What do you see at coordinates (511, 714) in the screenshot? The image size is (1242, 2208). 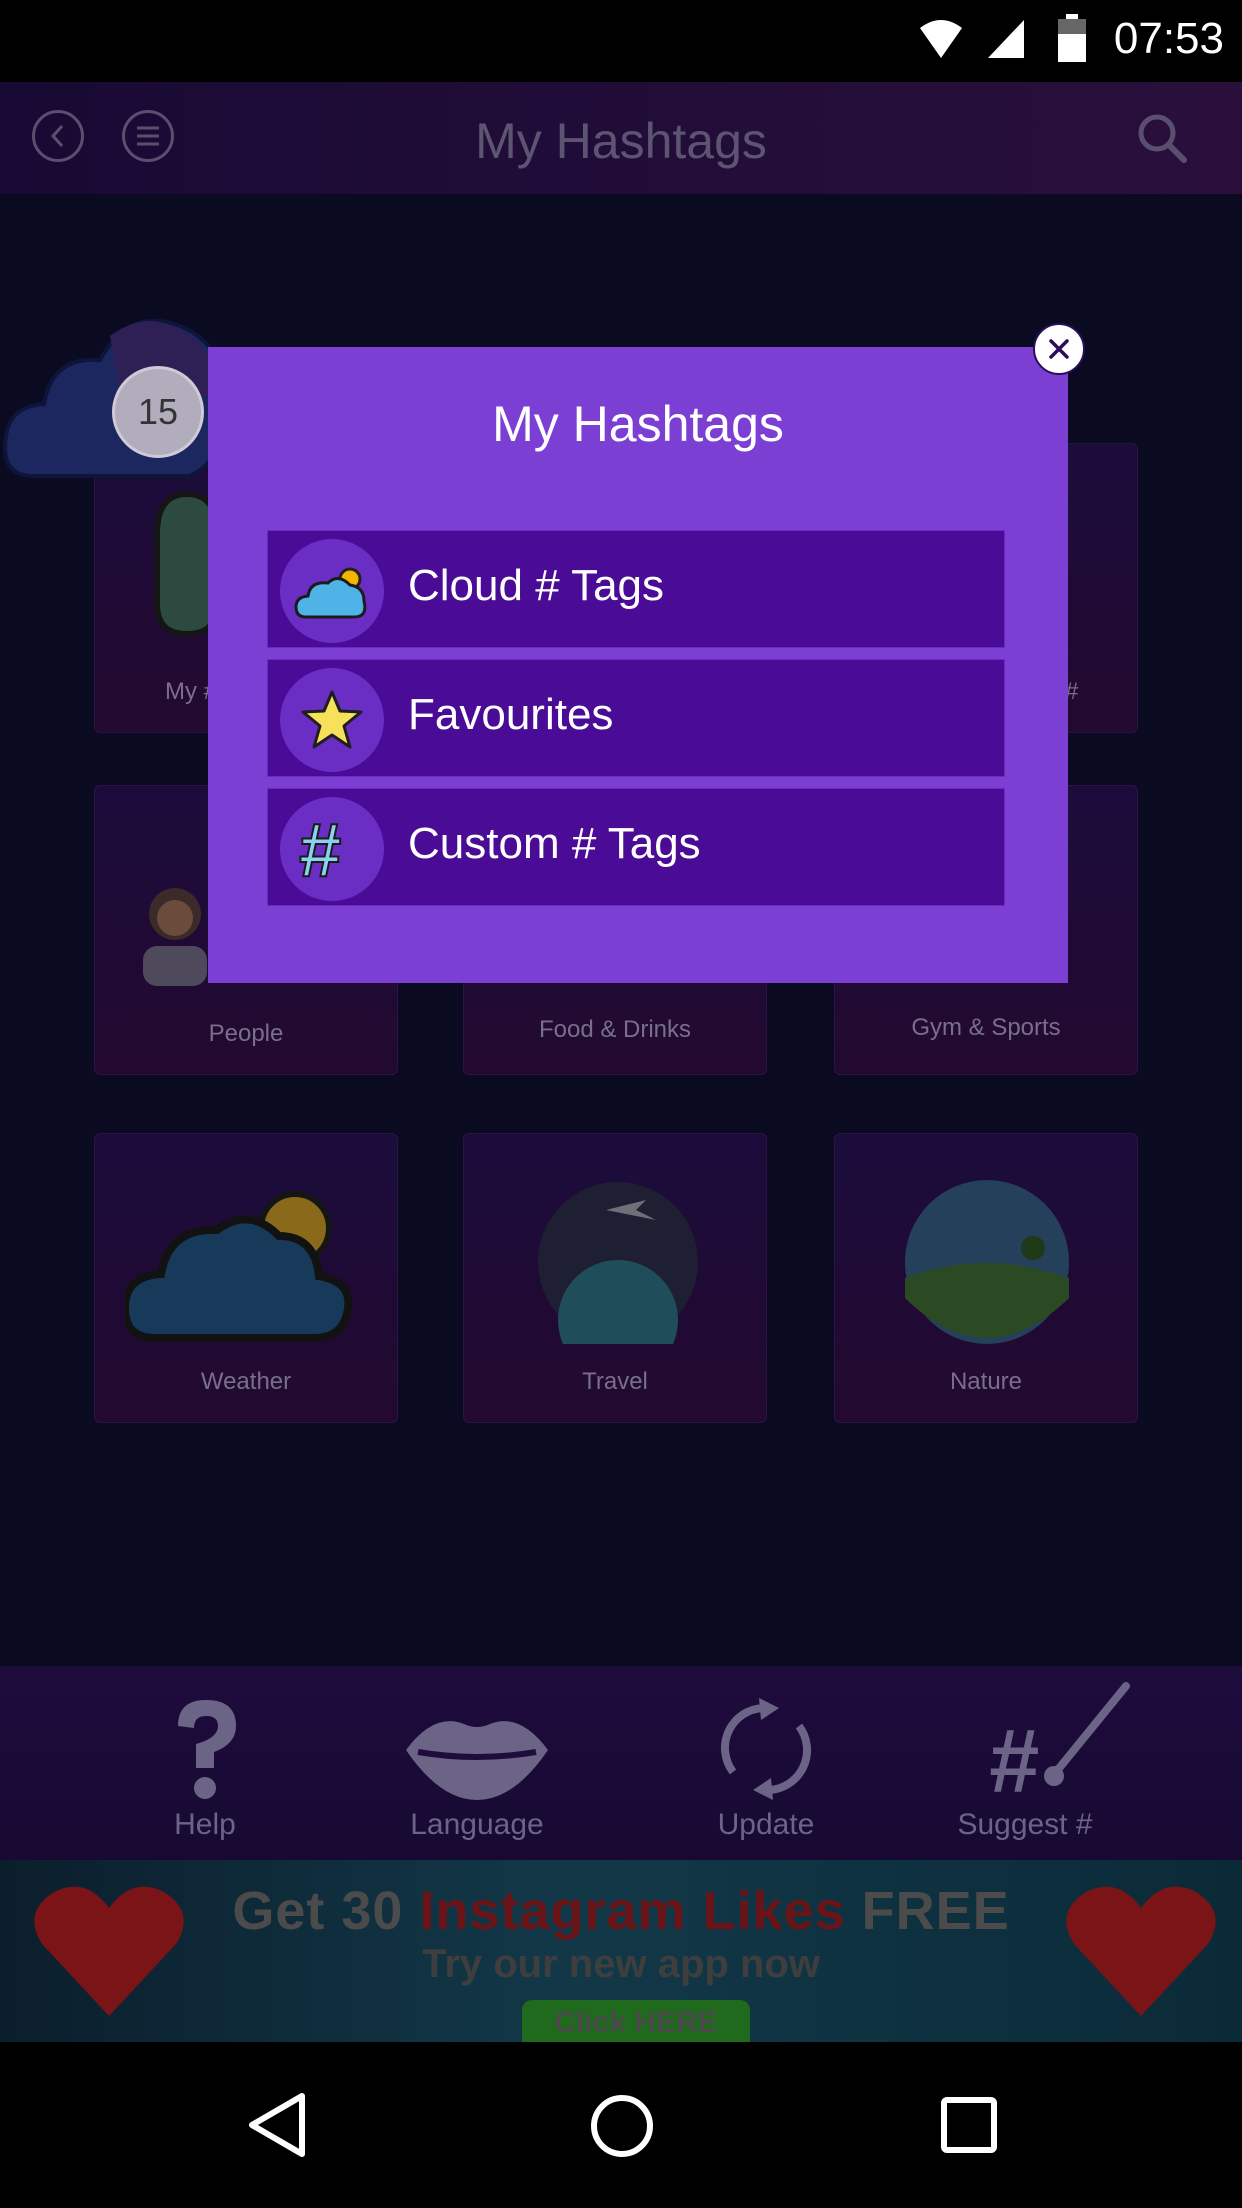 I see `menu-item-label: Favourites` at bounding box center [511, 714].